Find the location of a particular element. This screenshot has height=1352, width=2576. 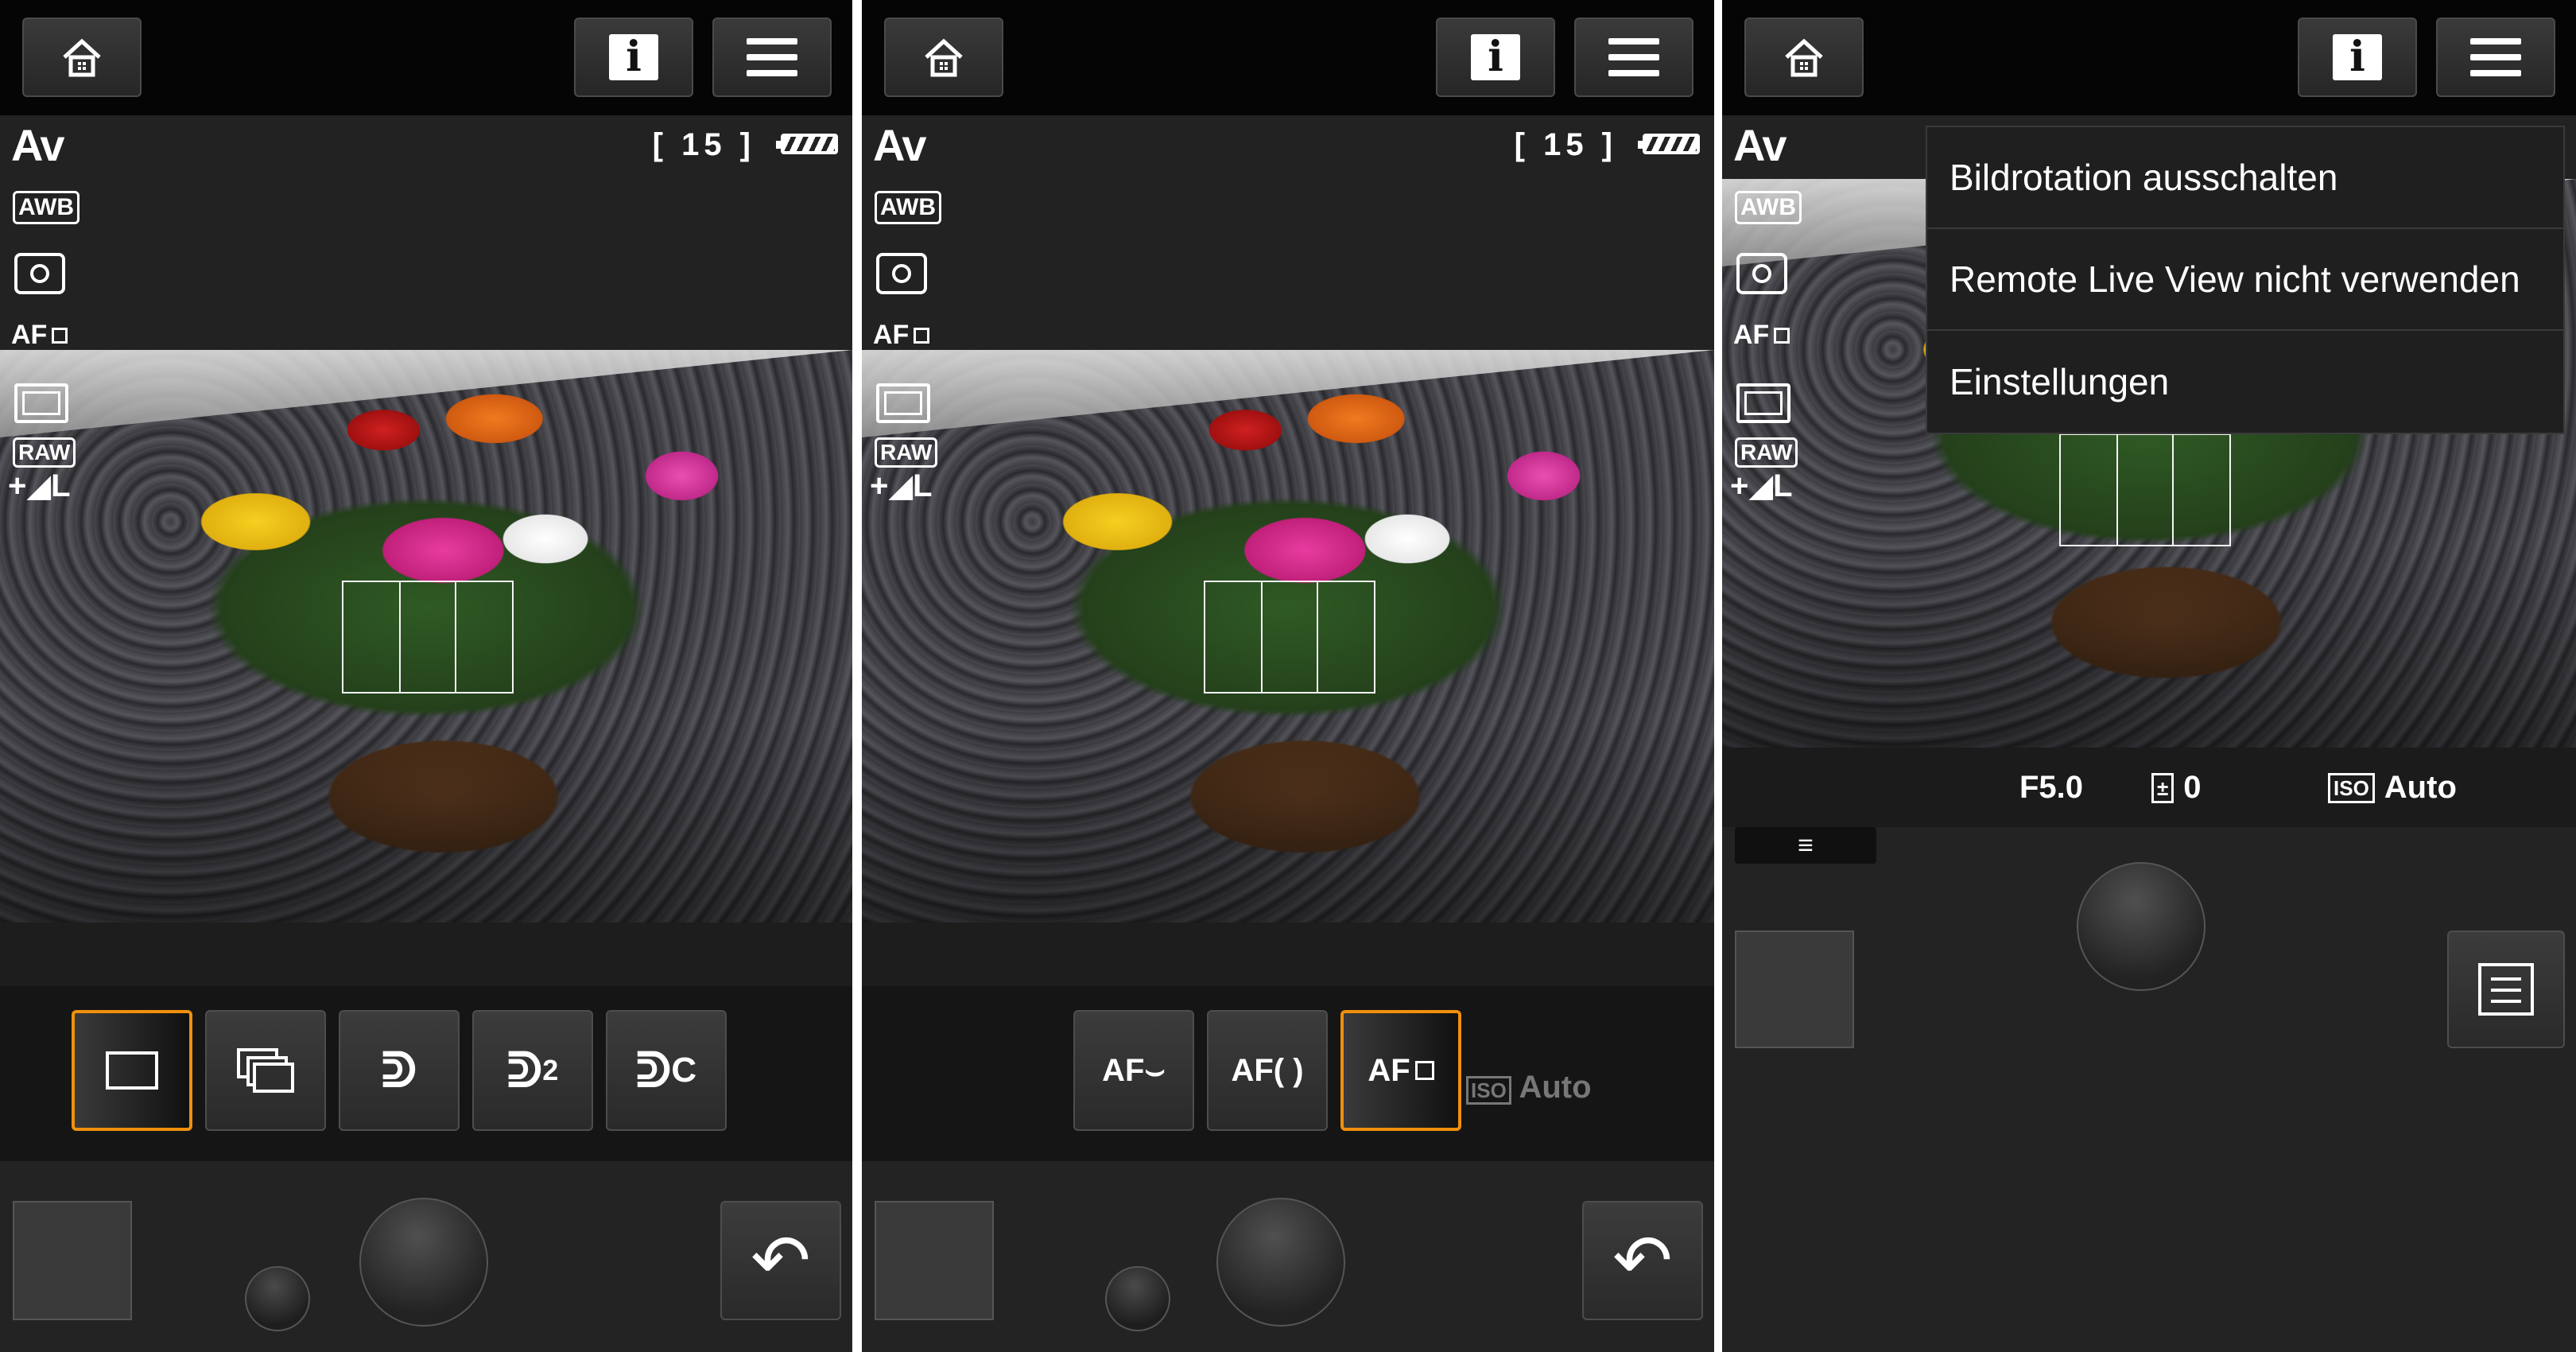

af-face-tracking-button: AF⌣ is located at coordinates (1133, 1070).